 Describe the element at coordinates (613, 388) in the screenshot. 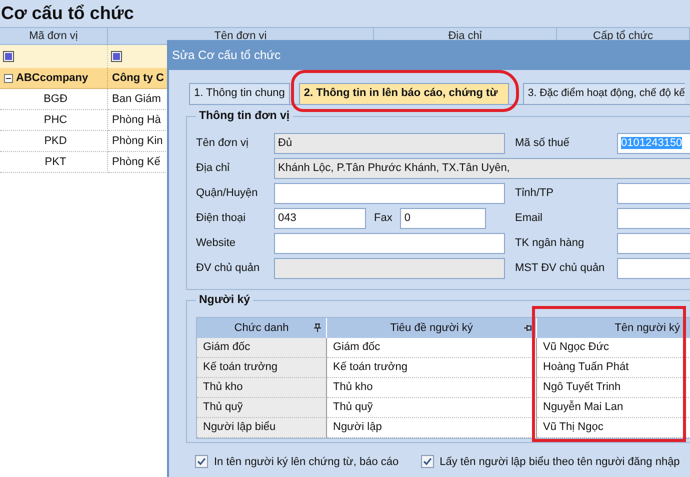

I see `table-cell: Ngô Tuyết Trinh` at that location.